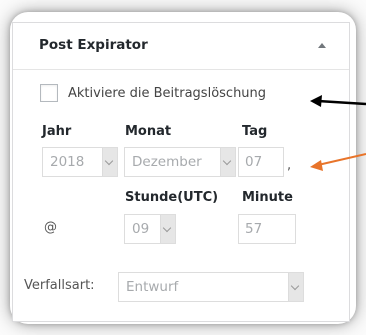 Image resolution: width=366 pixels, height=335 pixels. What do you see at coordinates (148, 131) in the screenshot?
I see `month-header: Monat` at bounding box center [148, 131].